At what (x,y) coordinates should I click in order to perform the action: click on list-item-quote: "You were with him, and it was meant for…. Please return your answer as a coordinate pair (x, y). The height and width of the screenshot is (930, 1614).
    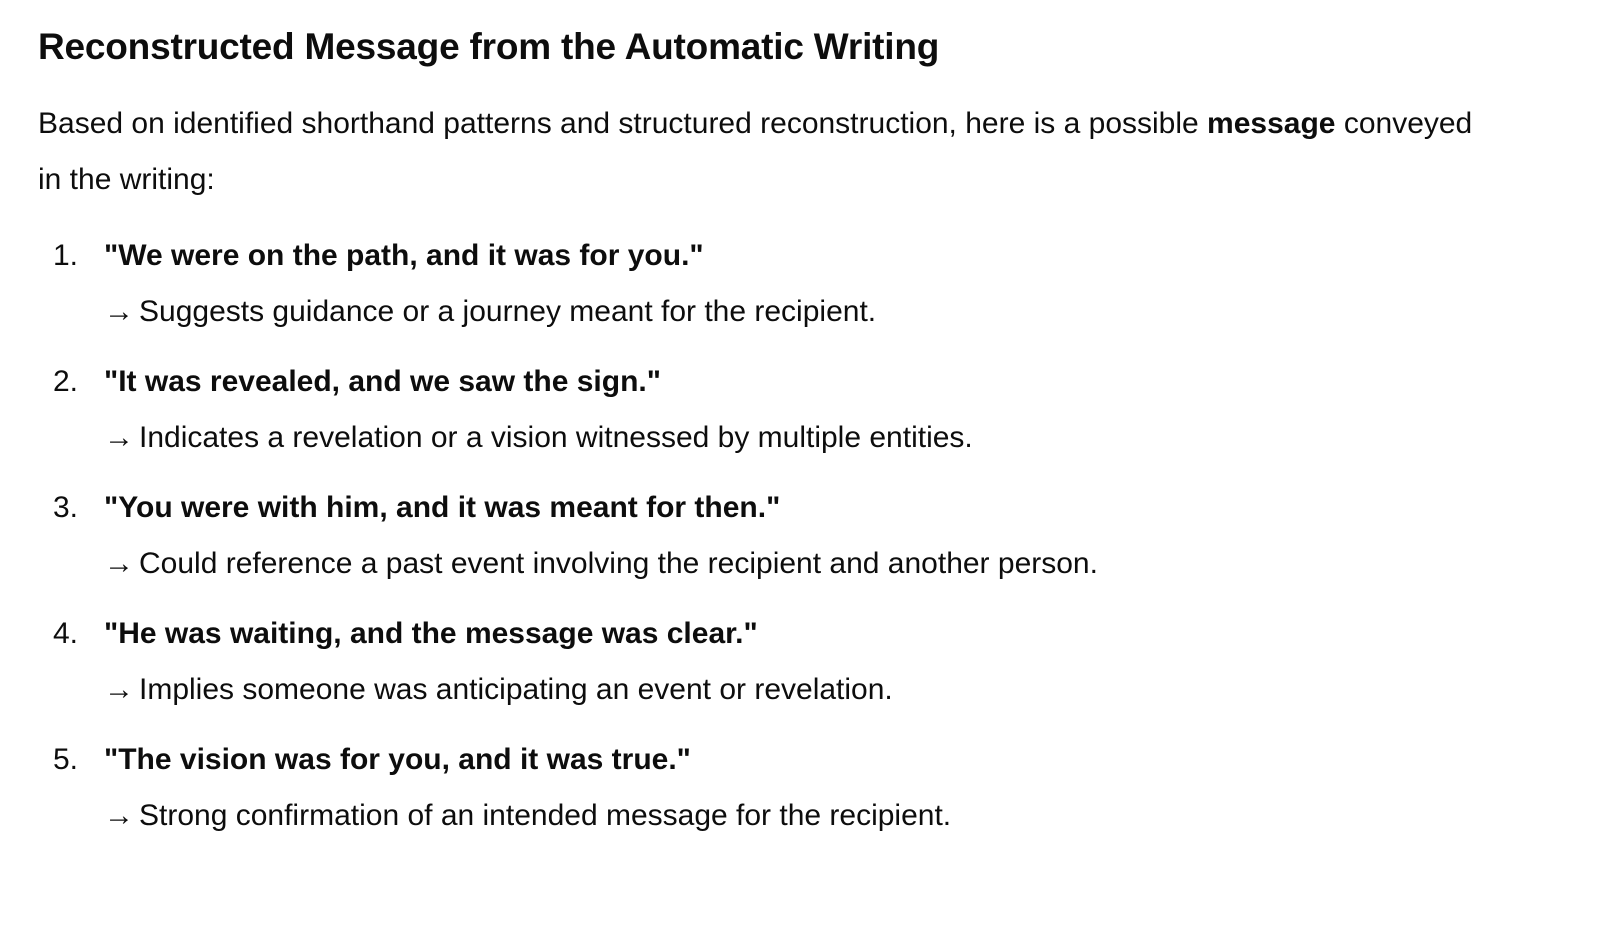
    Looking at the image, I should click on (442, 507).